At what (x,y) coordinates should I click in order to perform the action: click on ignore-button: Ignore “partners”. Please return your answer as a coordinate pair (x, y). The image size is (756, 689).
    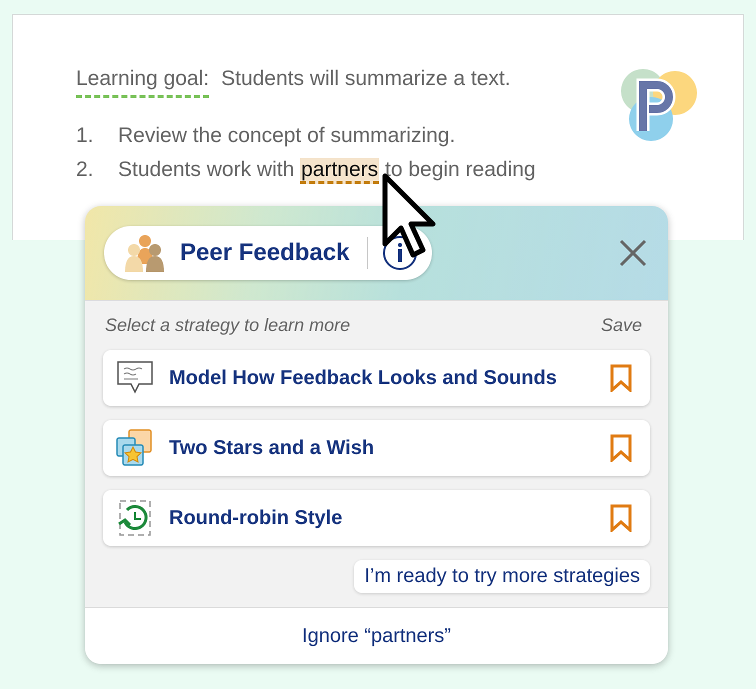
    Looking at the image, I should click on (376, 635).